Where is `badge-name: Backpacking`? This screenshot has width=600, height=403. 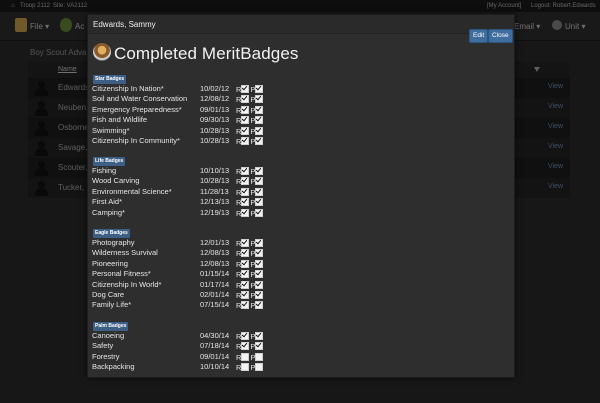 badge-name: Backpacking is located at coordinates (113, 367).